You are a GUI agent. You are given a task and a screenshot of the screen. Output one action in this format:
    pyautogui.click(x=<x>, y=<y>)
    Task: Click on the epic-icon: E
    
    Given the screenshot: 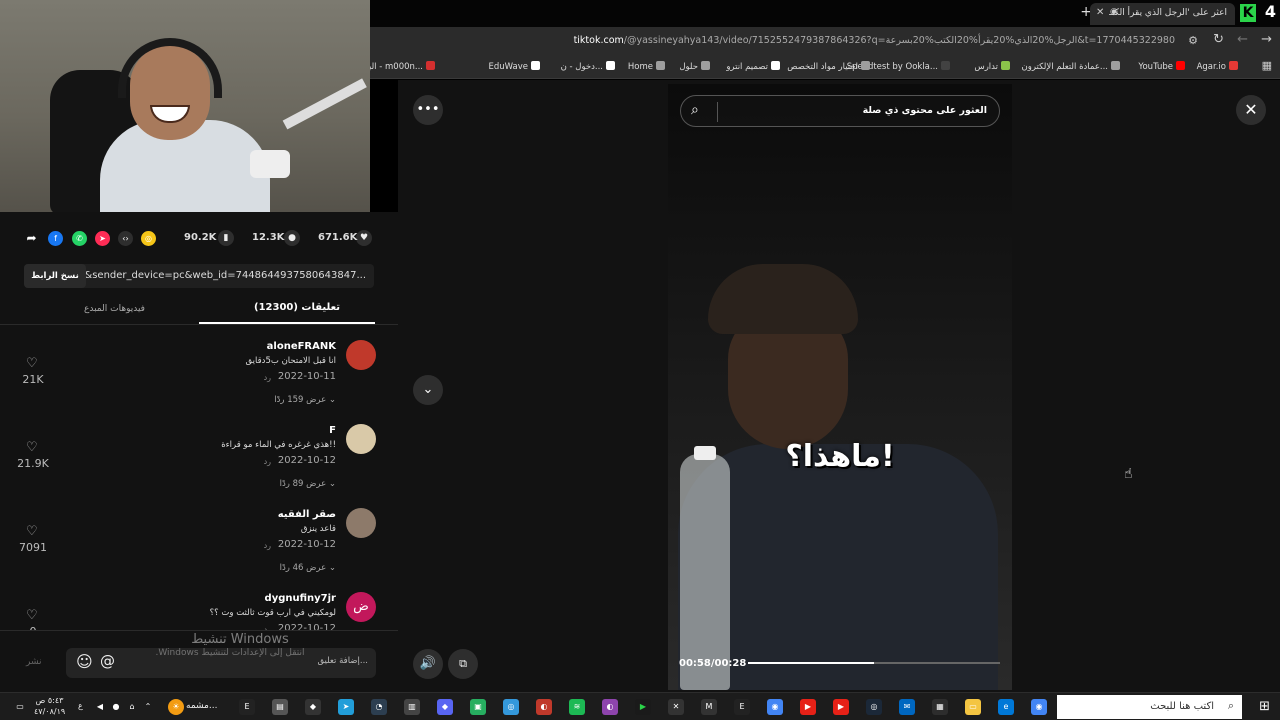 What is the action you would take?
    pyautogui.click(x=742, y=707)
    